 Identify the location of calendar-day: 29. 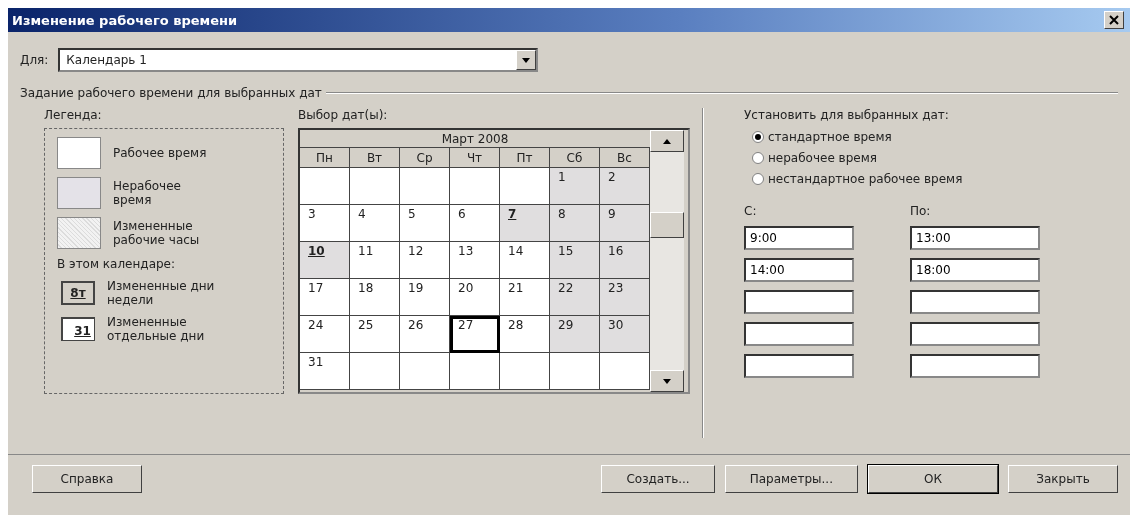
(575, 334).